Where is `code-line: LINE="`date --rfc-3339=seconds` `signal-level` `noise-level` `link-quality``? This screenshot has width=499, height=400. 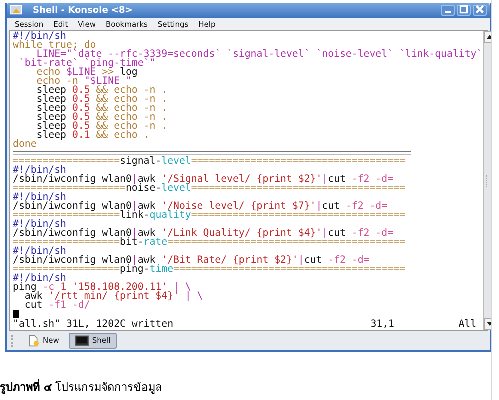 code-line: LINE="`date --rfc-3339=seconds` `signal-level` `noise-level` `link-quality` is located at coordinates (259, 54).